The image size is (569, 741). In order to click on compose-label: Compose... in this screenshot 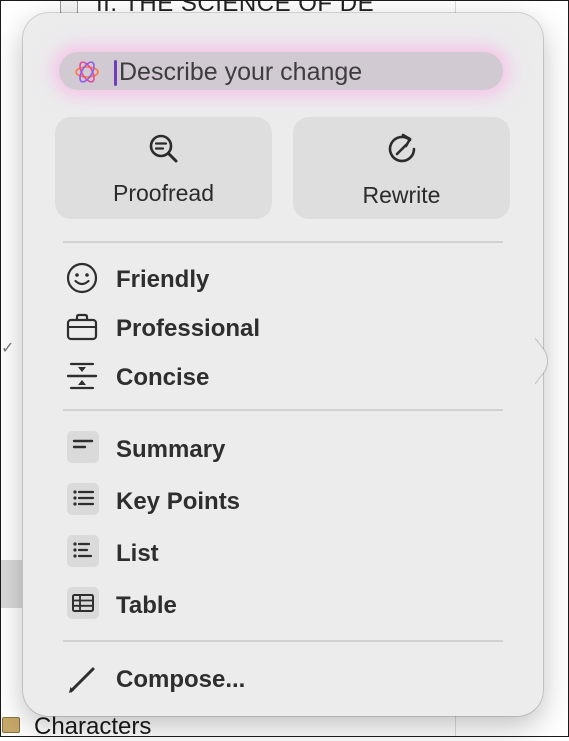, I will do `click(181, 679)`.